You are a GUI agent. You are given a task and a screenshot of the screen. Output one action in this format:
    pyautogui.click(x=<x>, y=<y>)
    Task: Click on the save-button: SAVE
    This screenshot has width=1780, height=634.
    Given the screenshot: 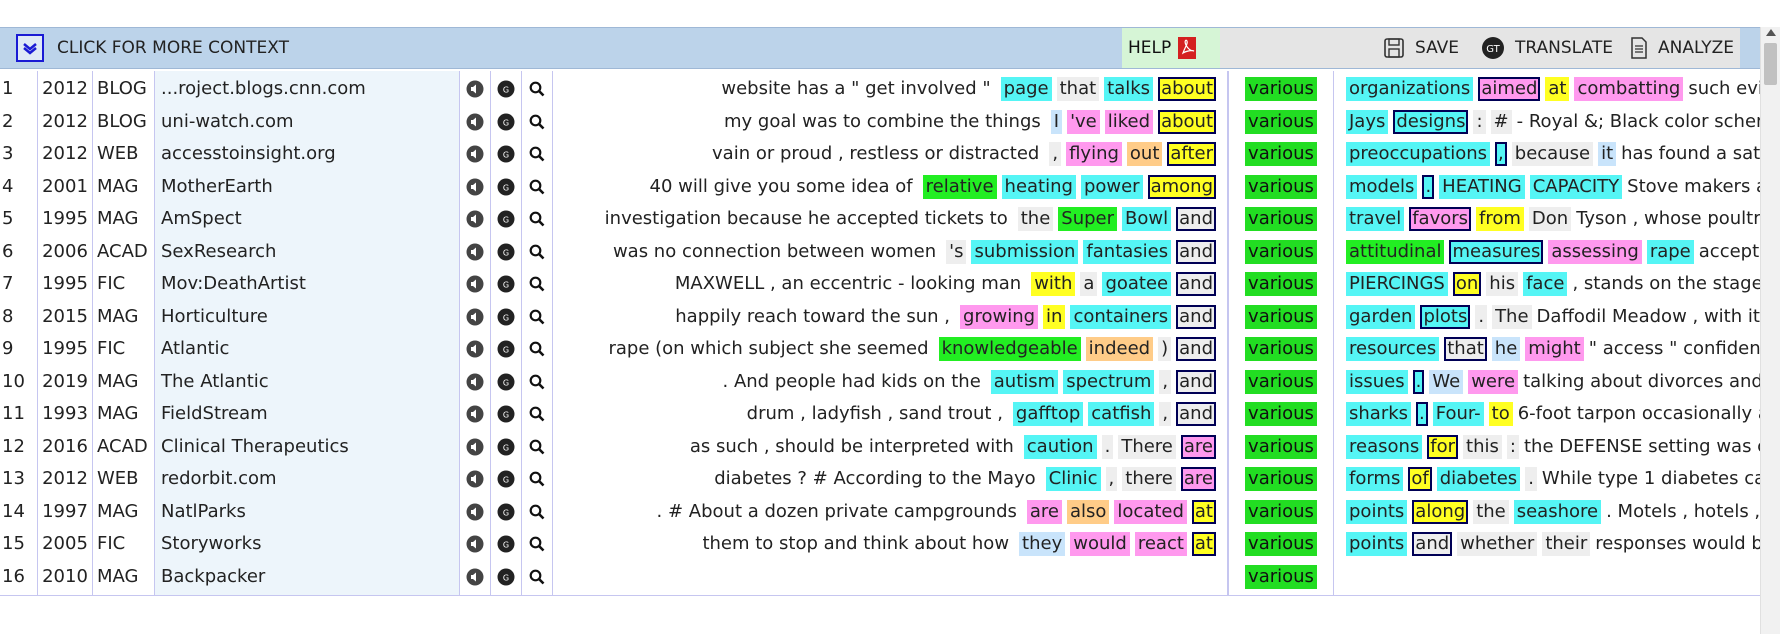 What is the action you would take?
    pyautogui.click(x=1421, y=48)
    